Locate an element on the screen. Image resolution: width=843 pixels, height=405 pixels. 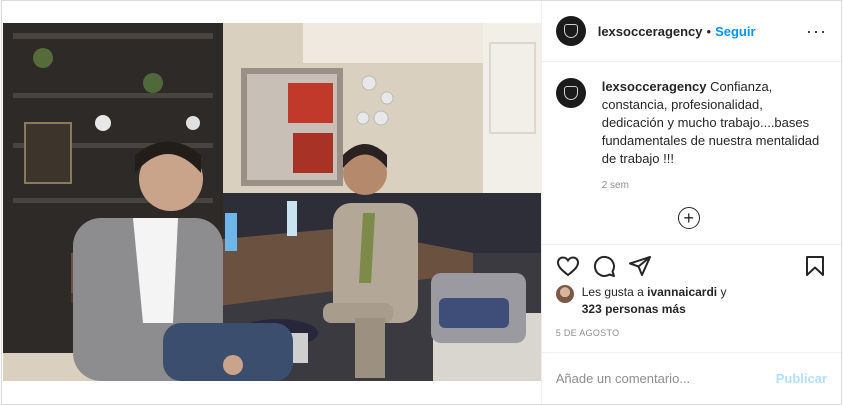
plus-circle-icon: + is located at coordinates (688, 217).